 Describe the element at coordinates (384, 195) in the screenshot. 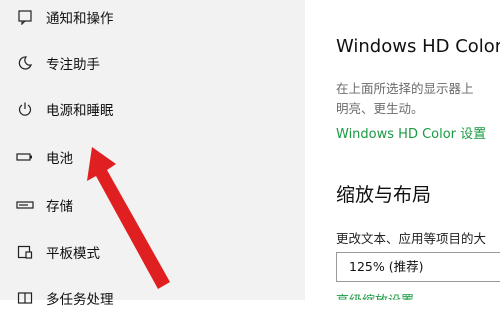

I see `scale-layout-heading: 缩放与布局` at that location.